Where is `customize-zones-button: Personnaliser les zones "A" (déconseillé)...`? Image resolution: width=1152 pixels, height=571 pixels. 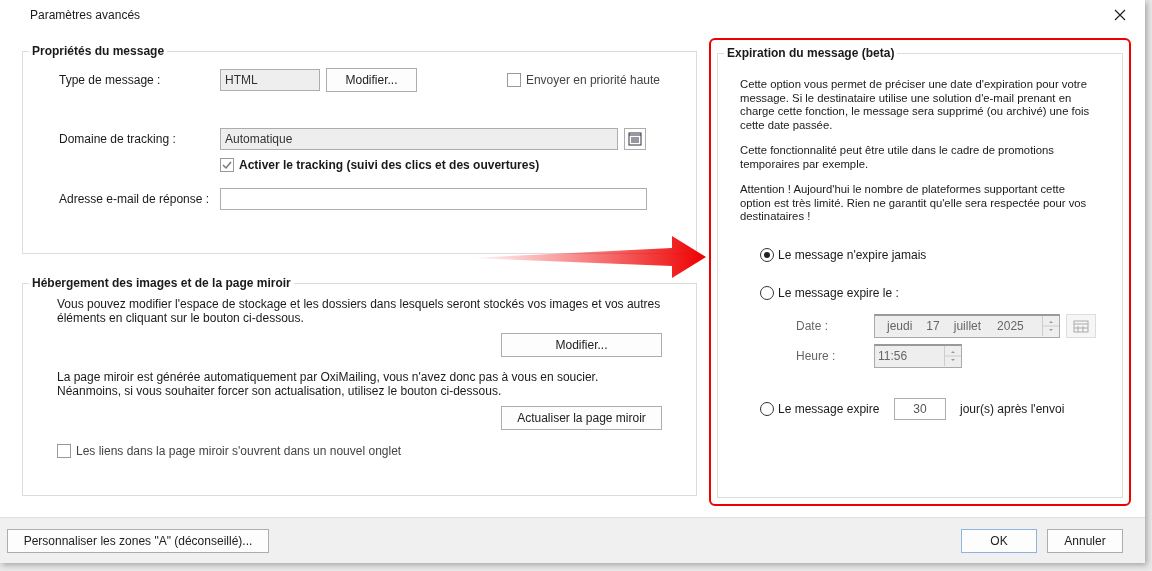
customize-zones-button: Personnaliser les zones "A" (déconseillé)... is located at coordinates (138, 540).